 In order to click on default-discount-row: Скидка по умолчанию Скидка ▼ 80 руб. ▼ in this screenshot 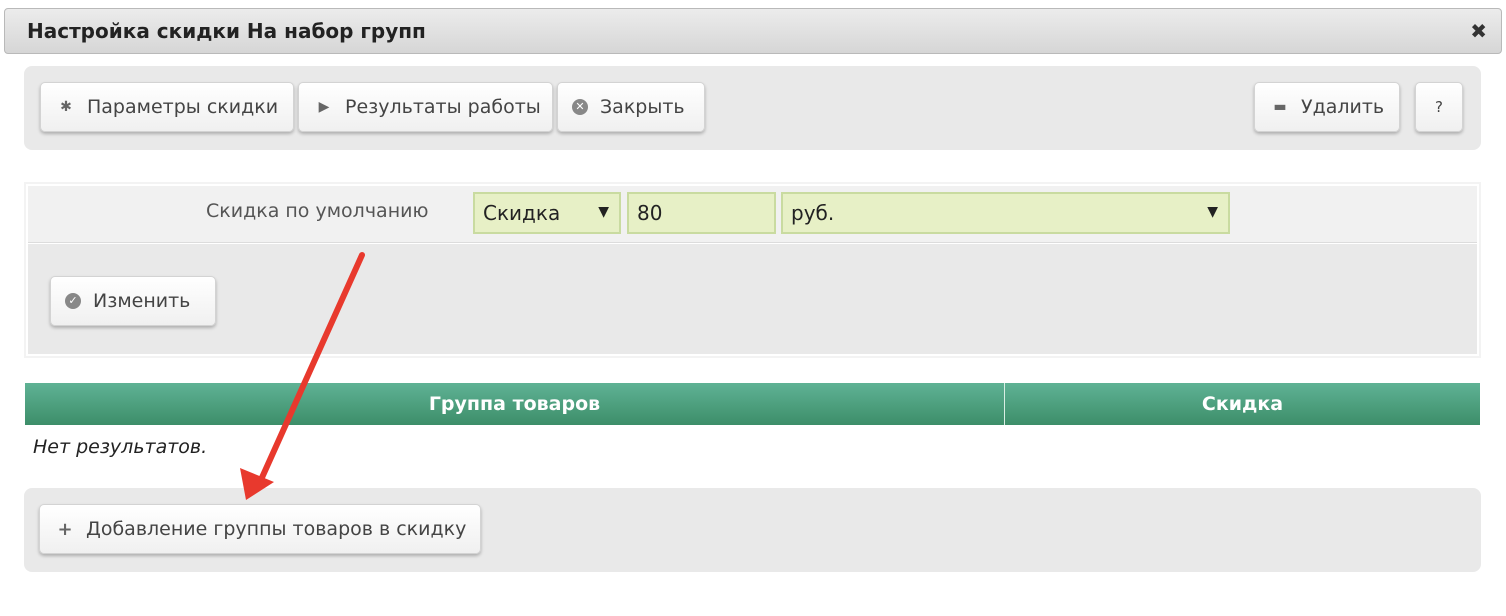, I will do `click(752, 214)`.